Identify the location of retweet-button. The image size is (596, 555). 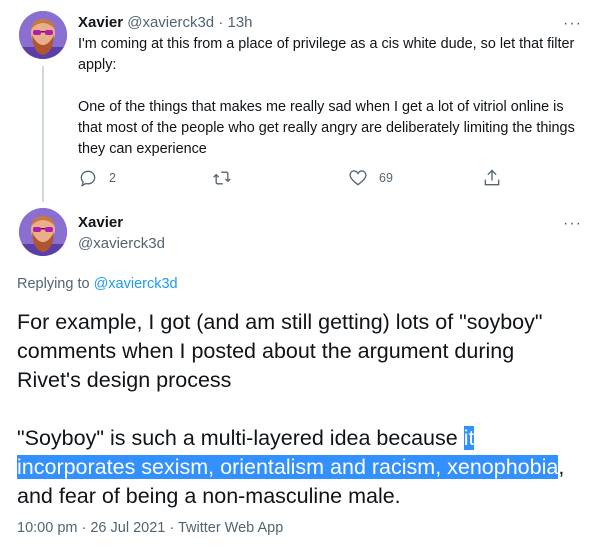
(227, 178).